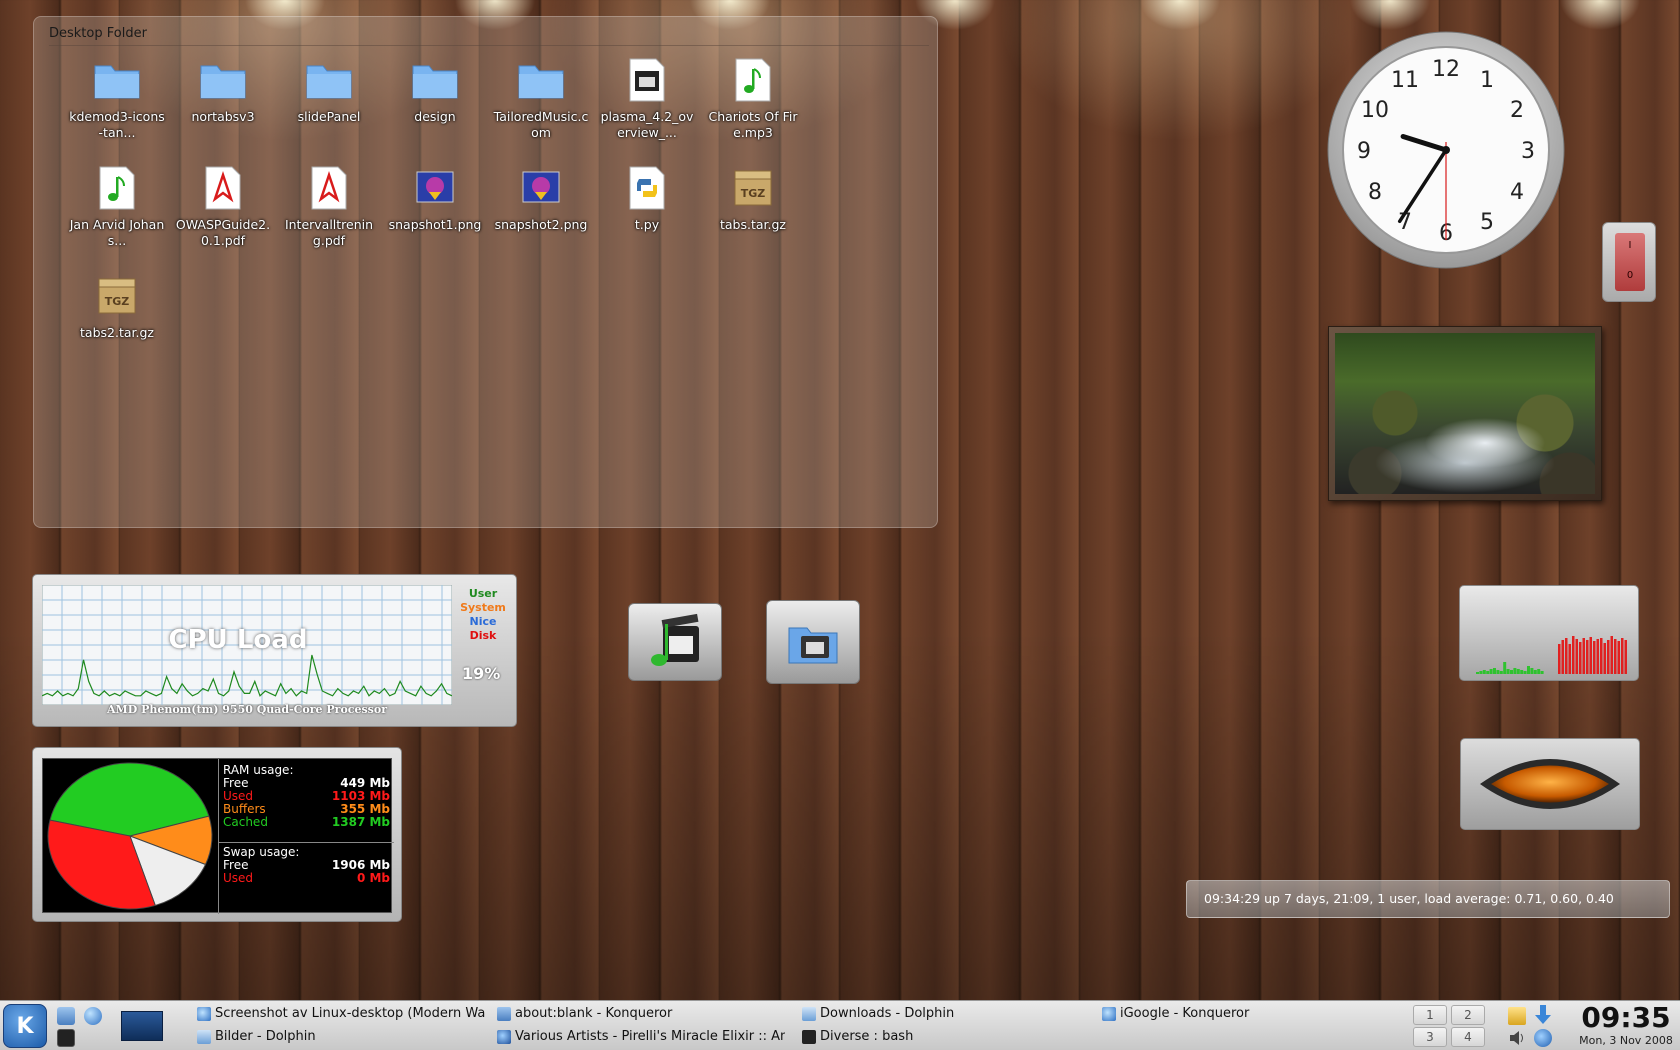 This screenshot has width=1680, height=1050. What do you see at coordinates (265, 1036) in the screenshot?
I see `taskbar-task-label: Bilder - Dolphin` at bounding box center [265, 1036].